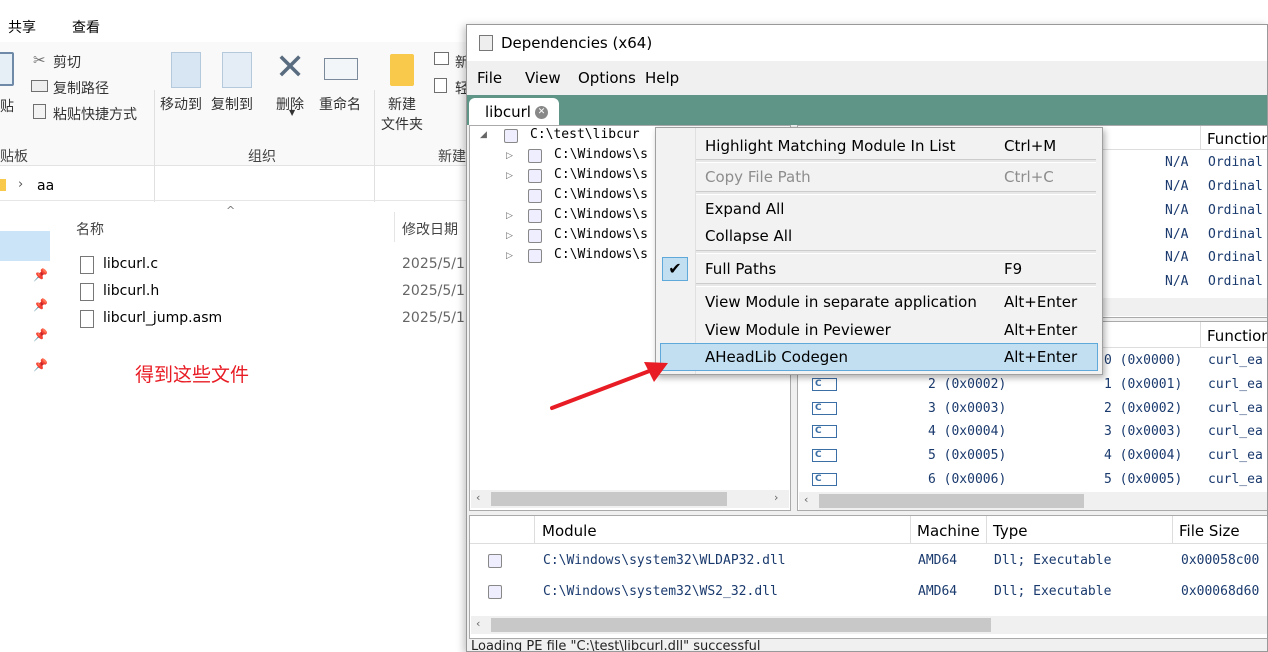  Describe the element at coordinates (541, 112) in the screenshot. I see `close-tab-icon: ✕` at that location.